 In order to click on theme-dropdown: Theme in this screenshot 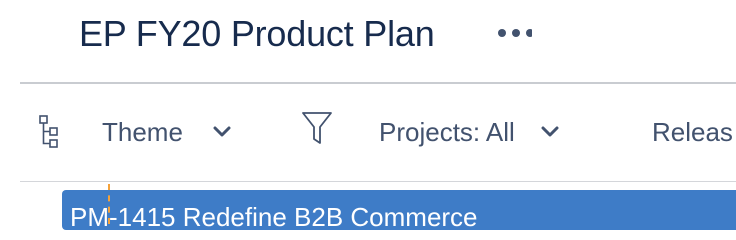, I will do `click(166, 132)`.